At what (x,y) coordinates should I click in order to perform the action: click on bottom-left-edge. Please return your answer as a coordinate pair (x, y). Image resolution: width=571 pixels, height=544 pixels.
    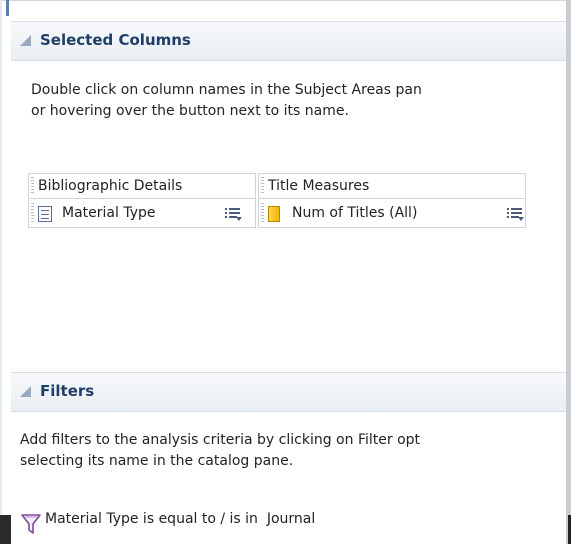
    Looking at the image, I should click on (5, 529).